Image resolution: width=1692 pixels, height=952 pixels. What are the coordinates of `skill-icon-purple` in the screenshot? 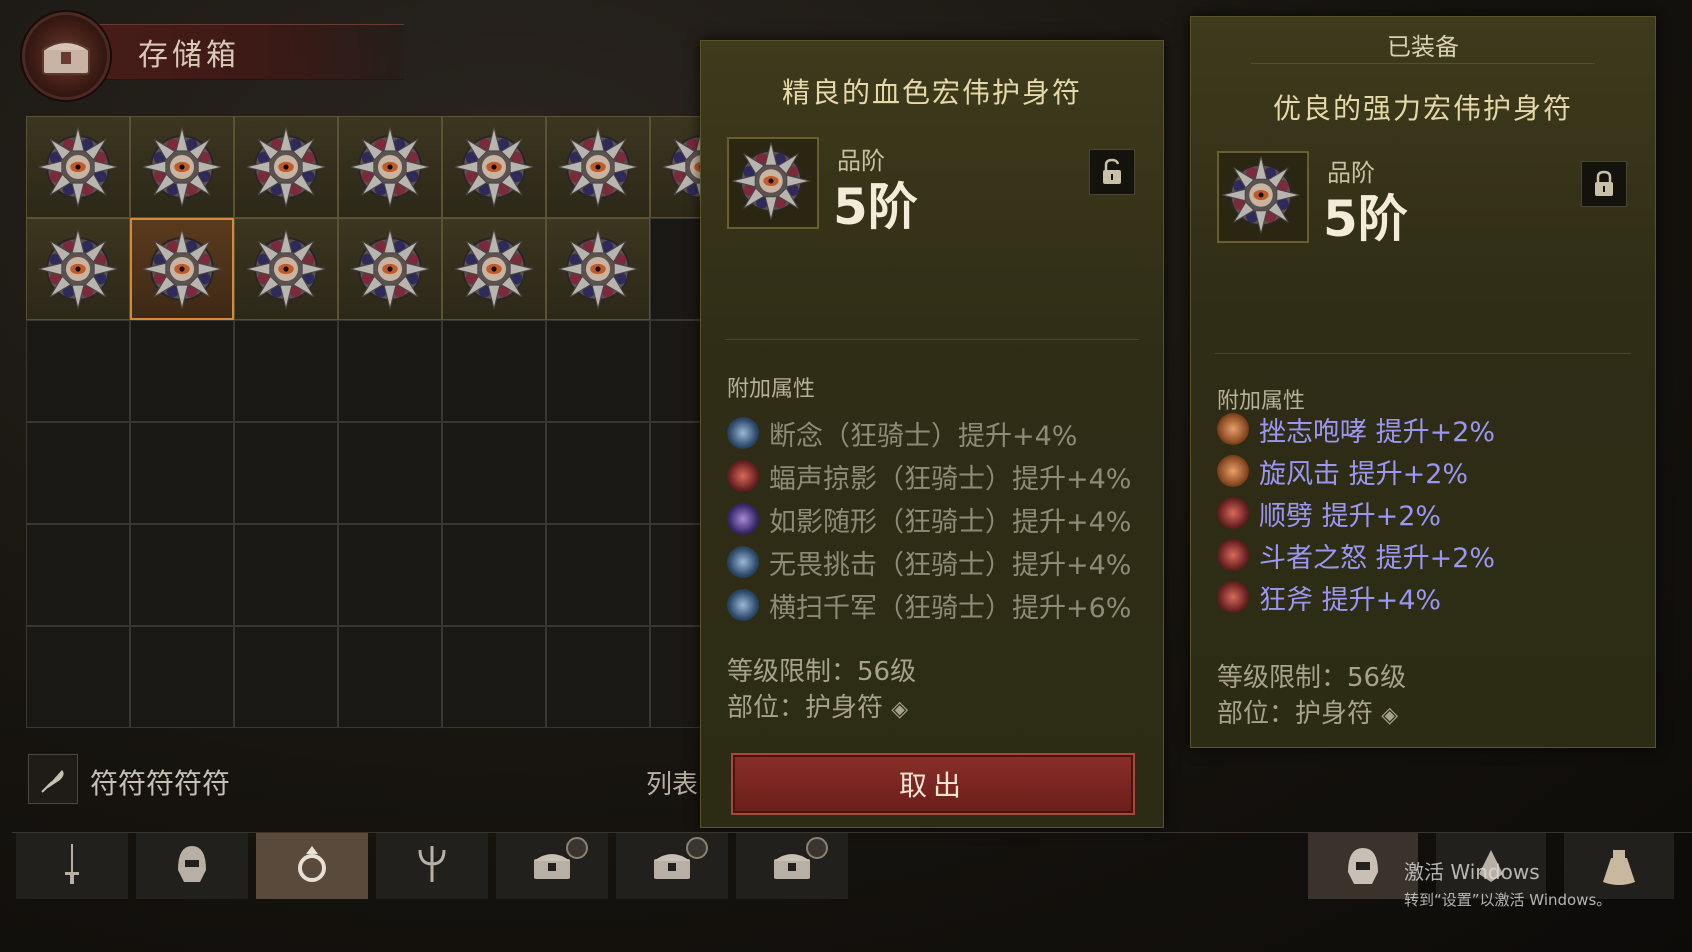 It's located at (743, 519).